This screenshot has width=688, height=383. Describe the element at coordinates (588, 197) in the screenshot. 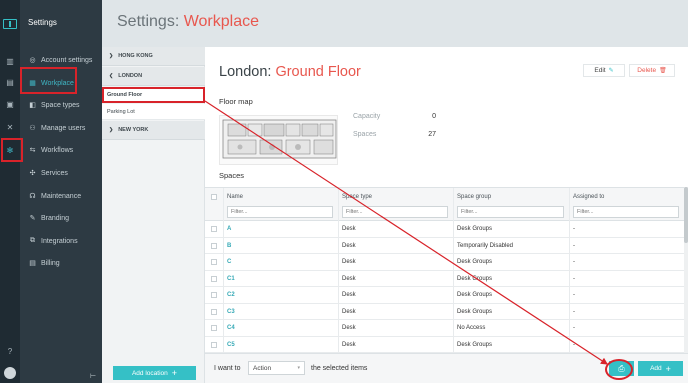

I see `column-header-assigned-to: Assigned to` at that location.